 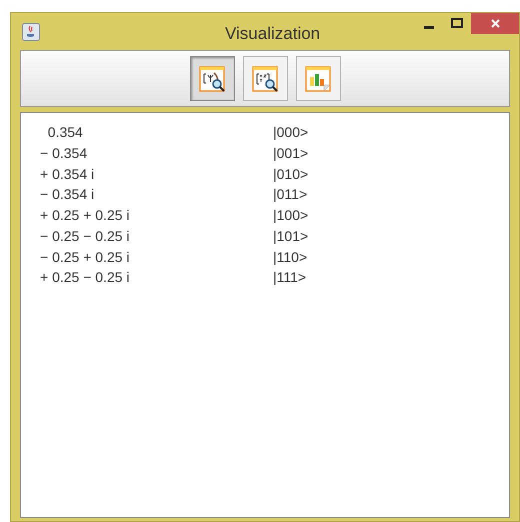 What do you see at coordinates (429, 27) in the screenshot?
I see `minimize-icon` at bounding box center [429, 27].